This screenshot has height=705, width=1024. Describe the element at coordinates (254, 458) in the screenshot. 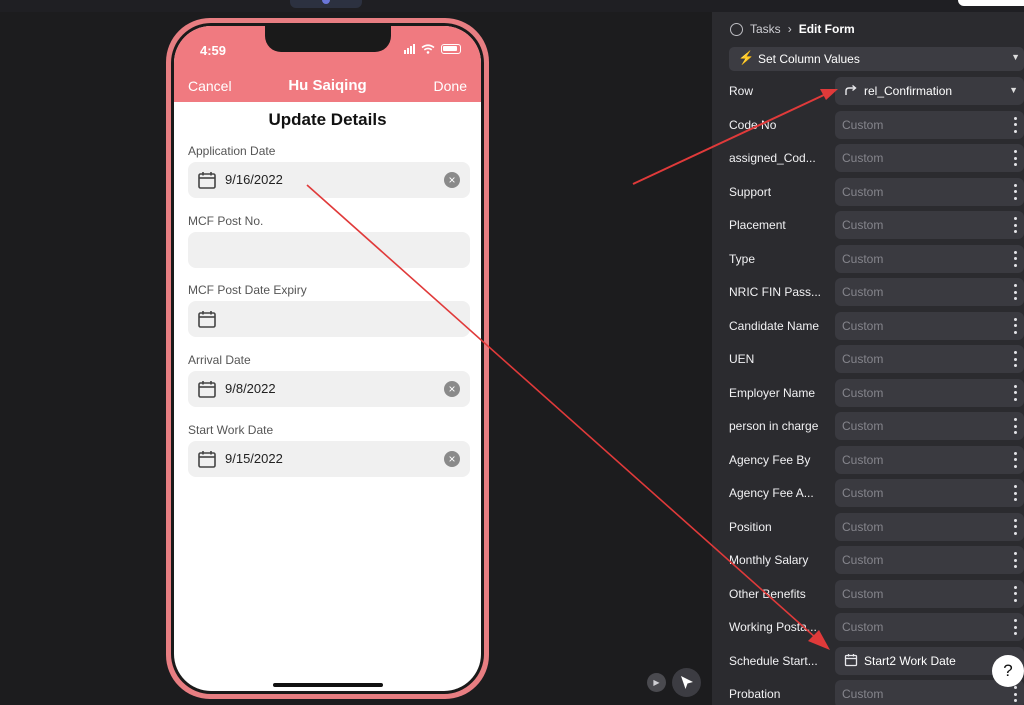

I see `start-work-date-value: 9/15/2022` at that location.